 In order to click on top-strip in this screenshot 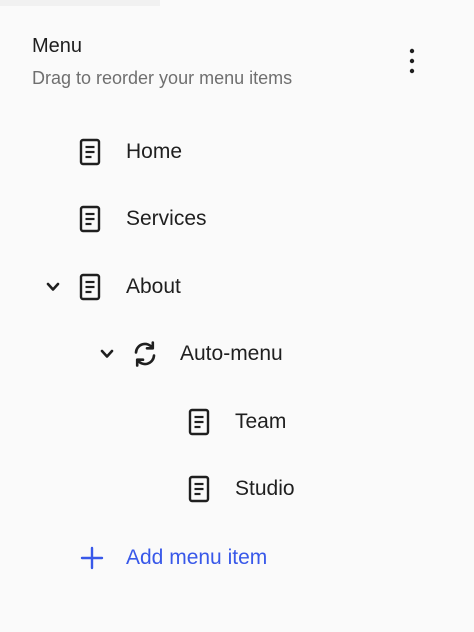, I will do `click(80, 3)`.